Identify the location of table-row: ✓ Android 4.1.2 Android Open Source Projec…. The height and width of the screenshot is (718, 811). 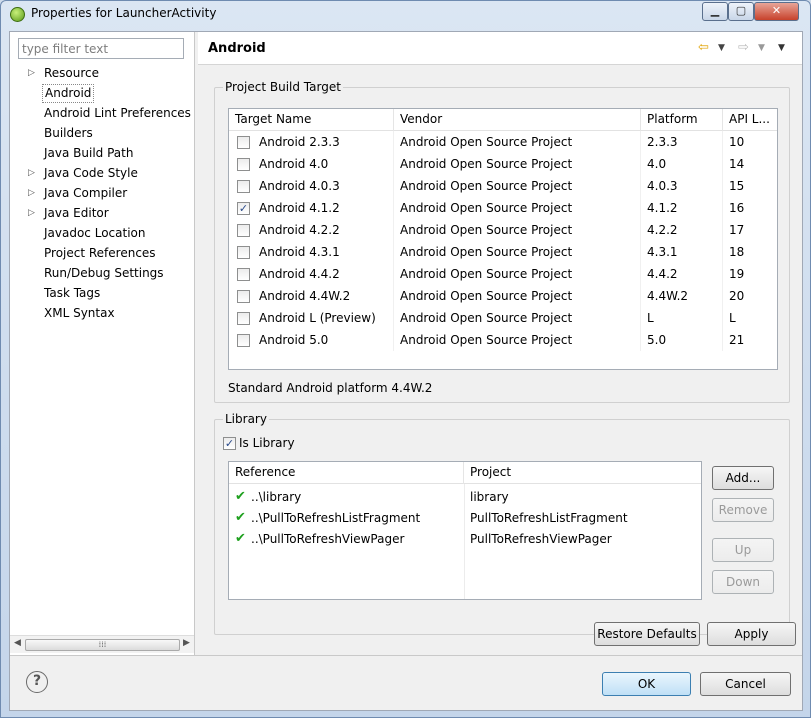
(503, 208).